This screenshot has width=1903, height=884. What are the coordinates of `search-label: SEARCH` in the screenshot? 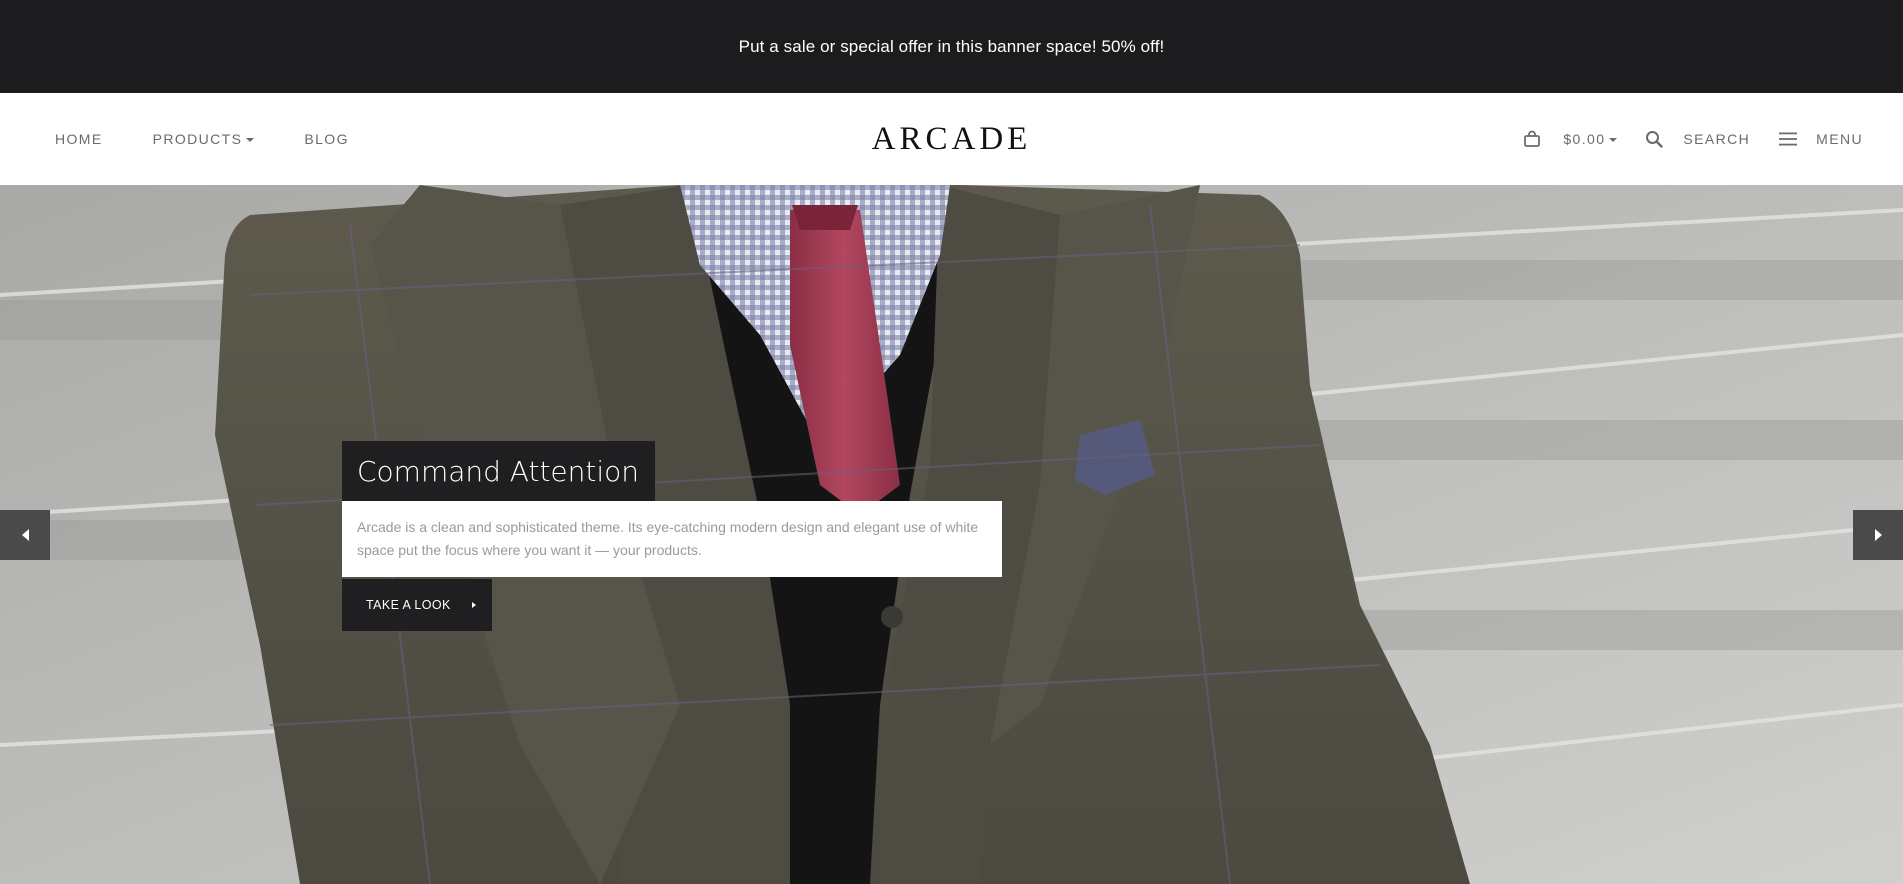 It's located at (1717, 139).